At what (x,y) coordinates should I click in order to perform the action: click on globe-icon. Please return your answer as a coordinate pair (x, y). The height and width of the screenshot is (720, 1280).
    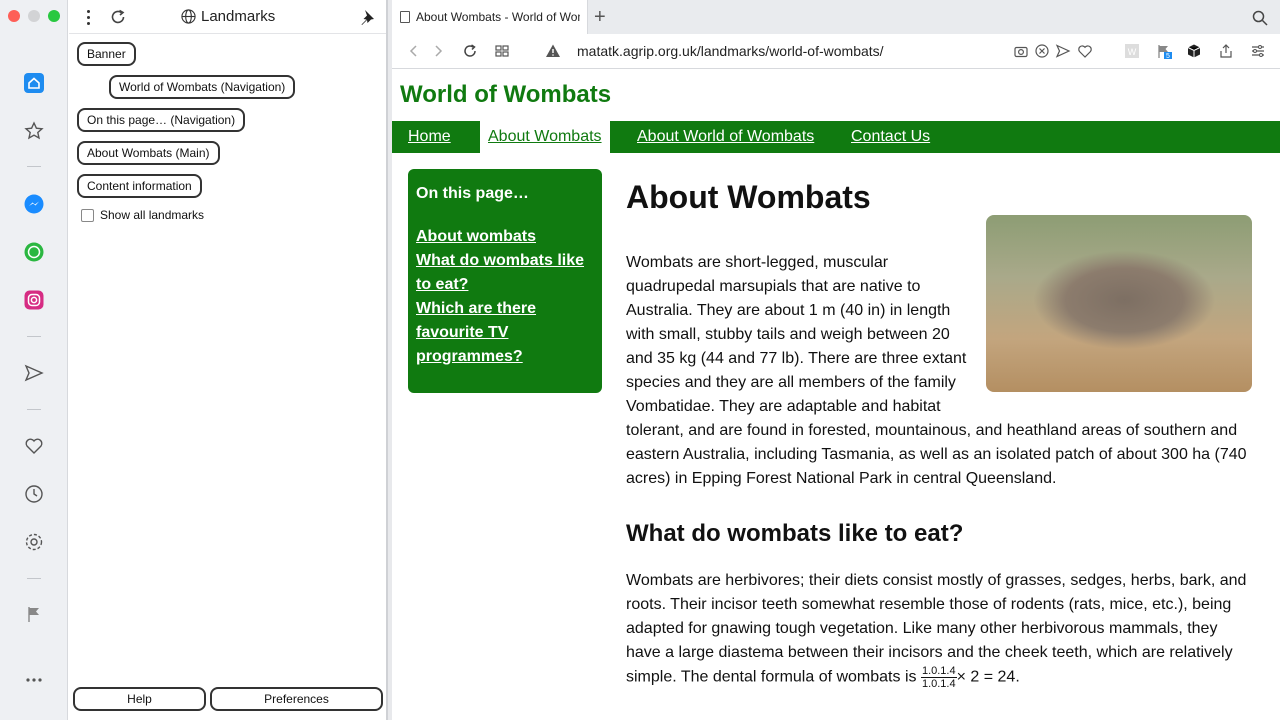
    Looking at the image, I should click on (188, 16).